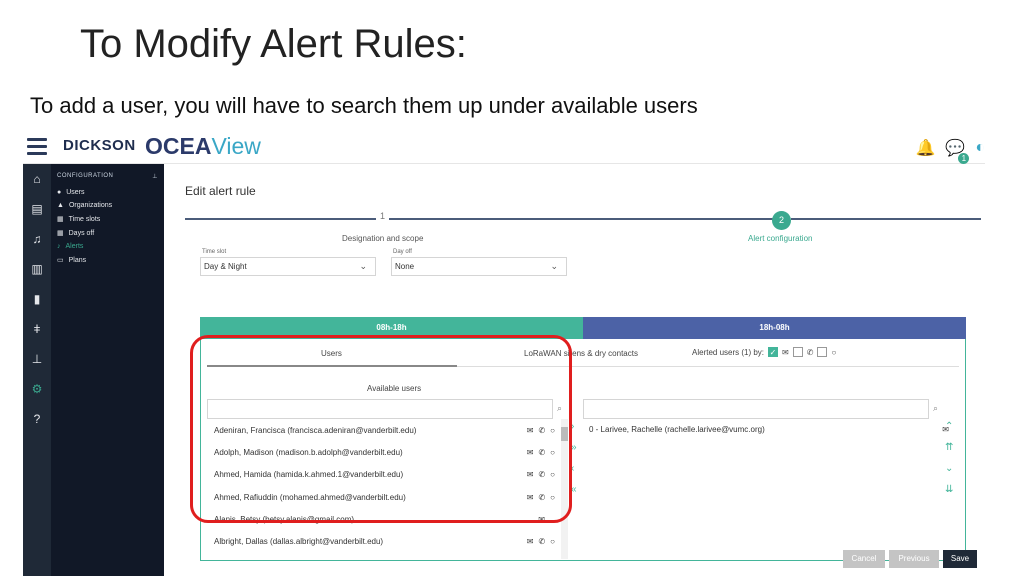  Describe the element at coordinates (220, 191) in the screenshot. I see `page-title: Edit alert rule` at that location.